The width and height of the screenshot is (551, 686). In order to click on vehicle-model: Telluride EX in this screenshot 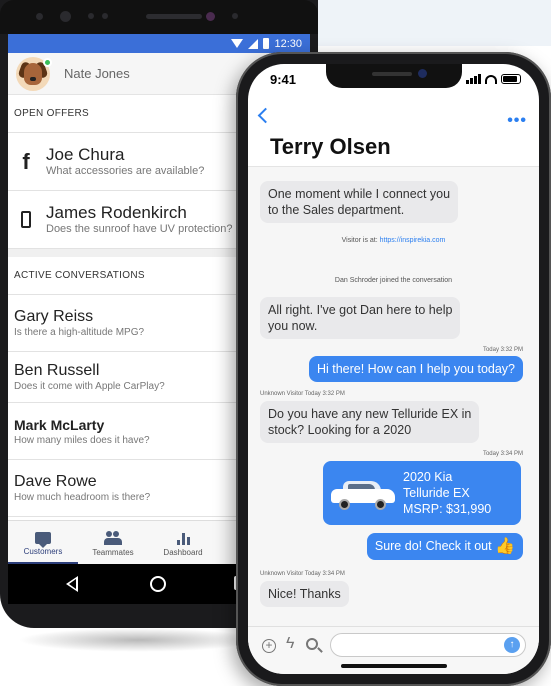, I will do `click(436, 493)`.